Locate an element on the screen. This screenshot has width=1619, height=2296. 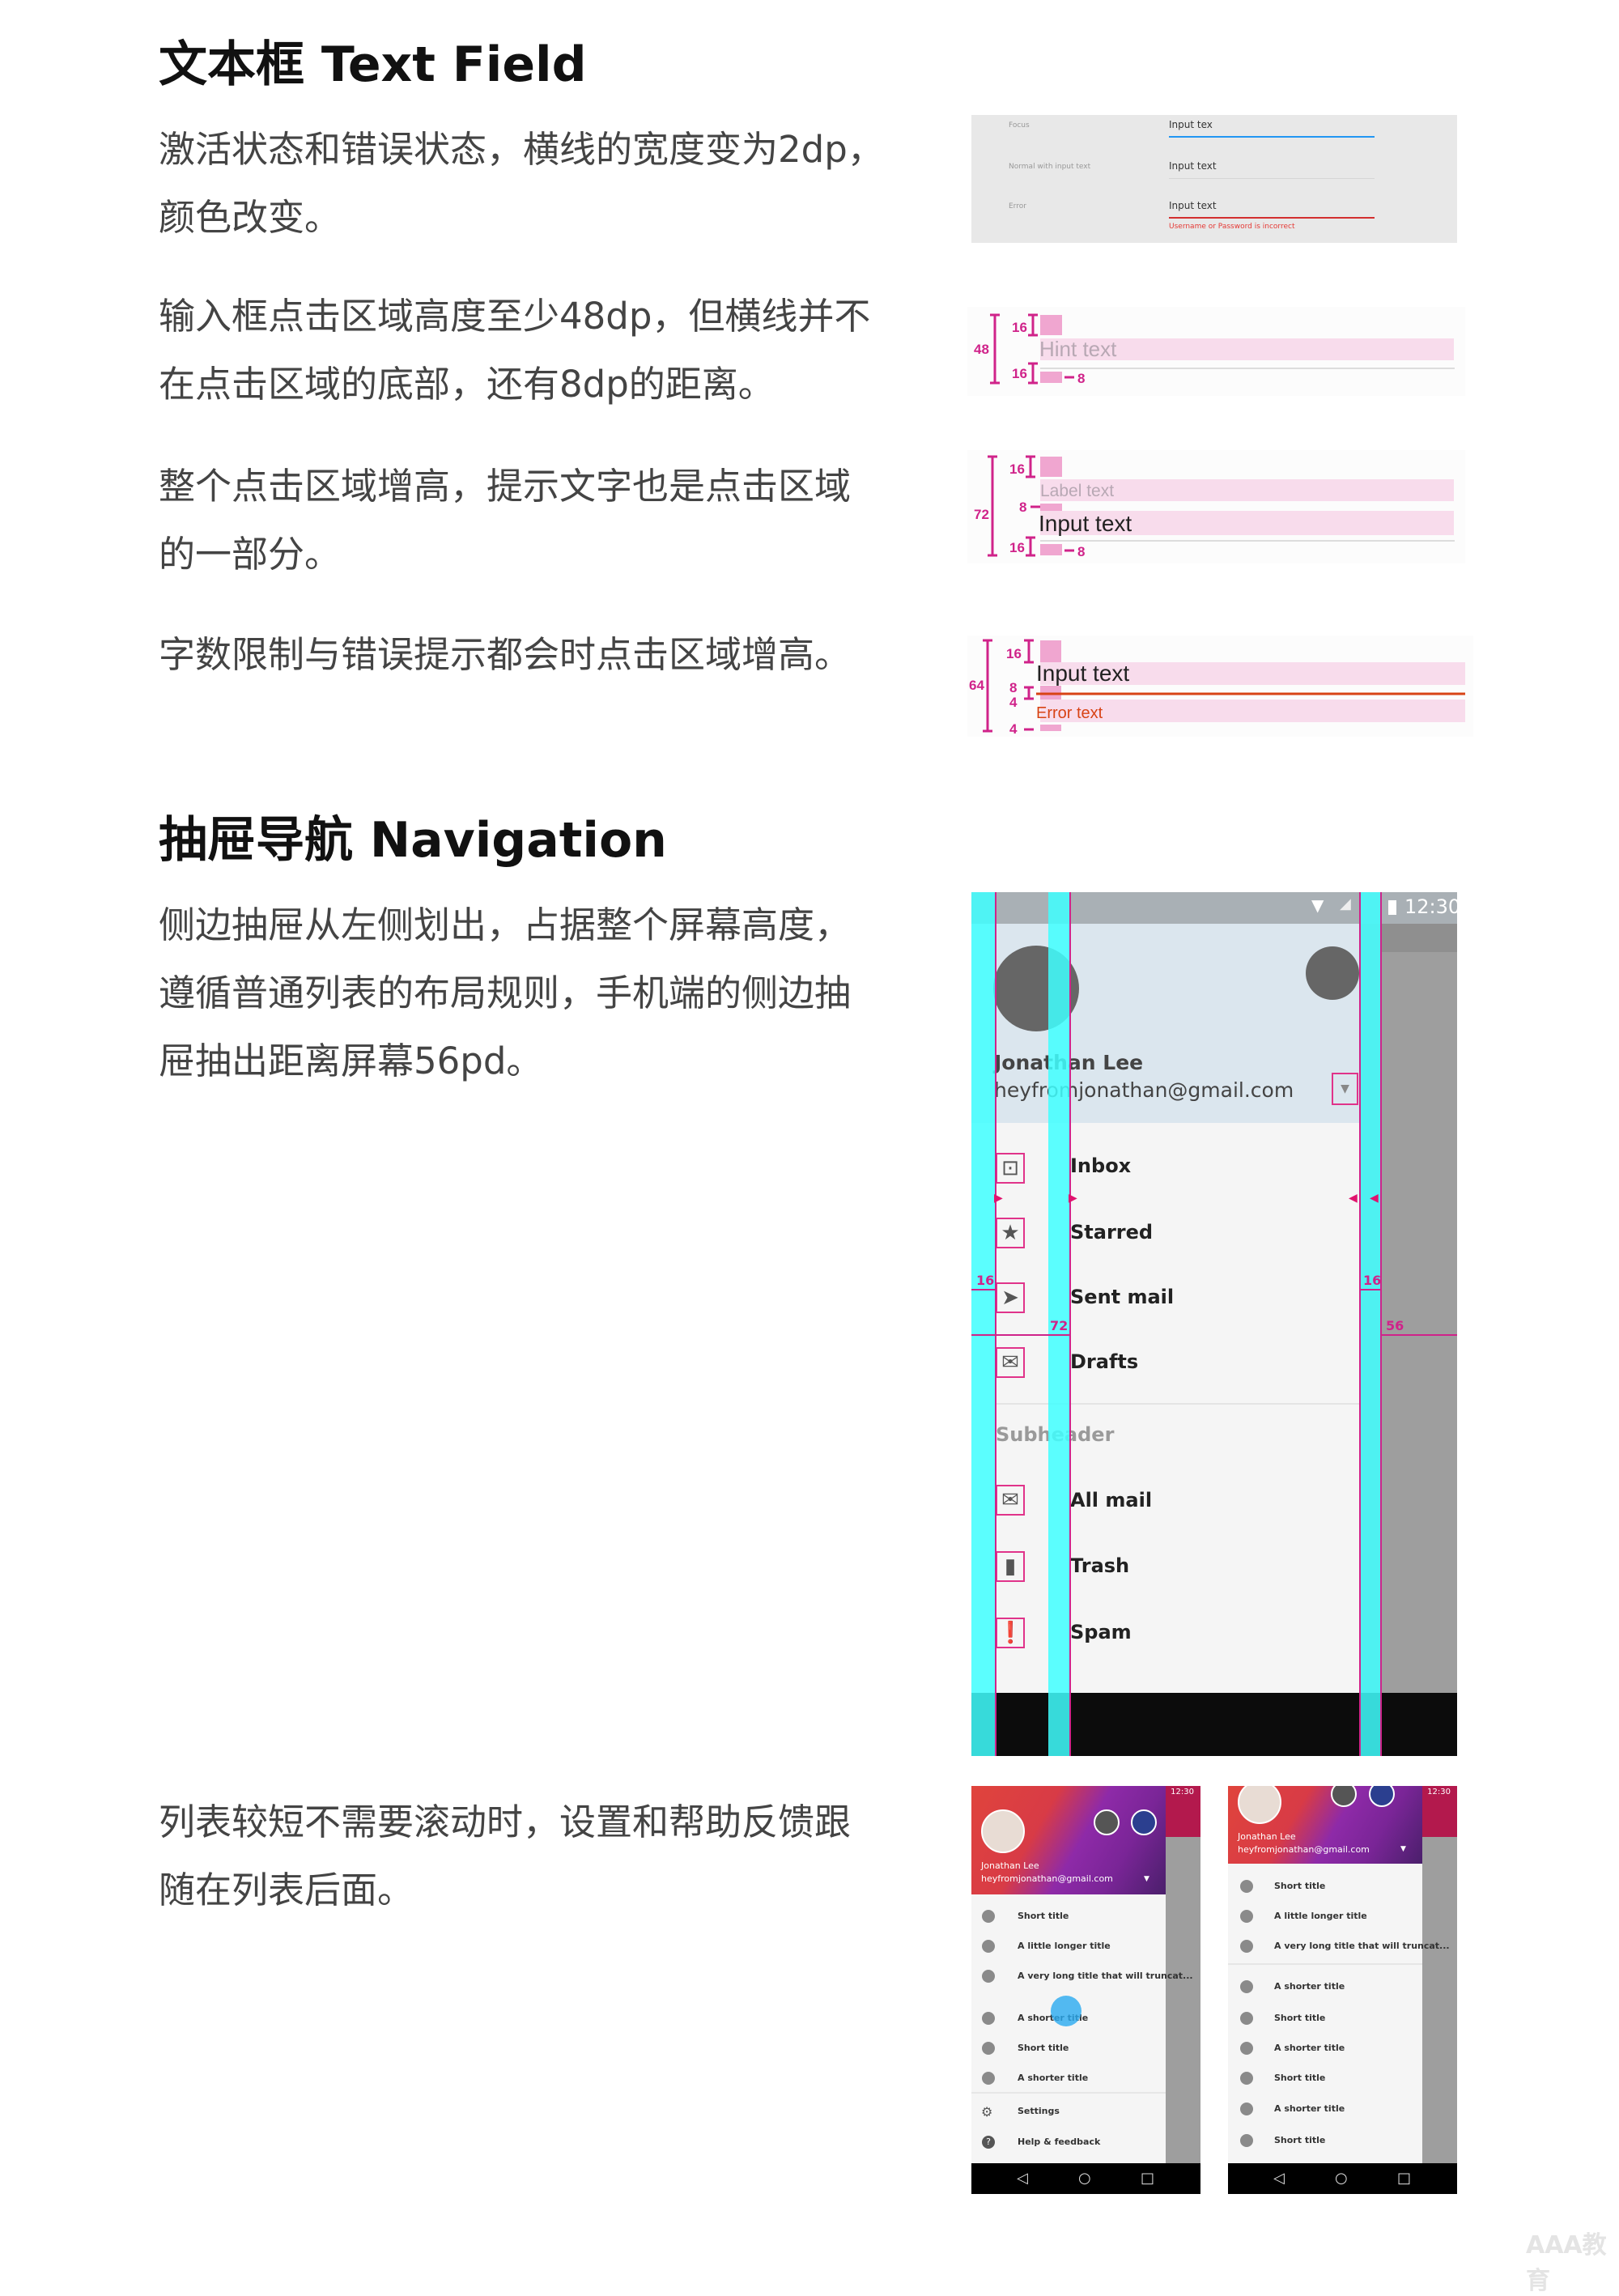
drawer-item-drafts: Drafts is located at coordinates (1104, 1362).